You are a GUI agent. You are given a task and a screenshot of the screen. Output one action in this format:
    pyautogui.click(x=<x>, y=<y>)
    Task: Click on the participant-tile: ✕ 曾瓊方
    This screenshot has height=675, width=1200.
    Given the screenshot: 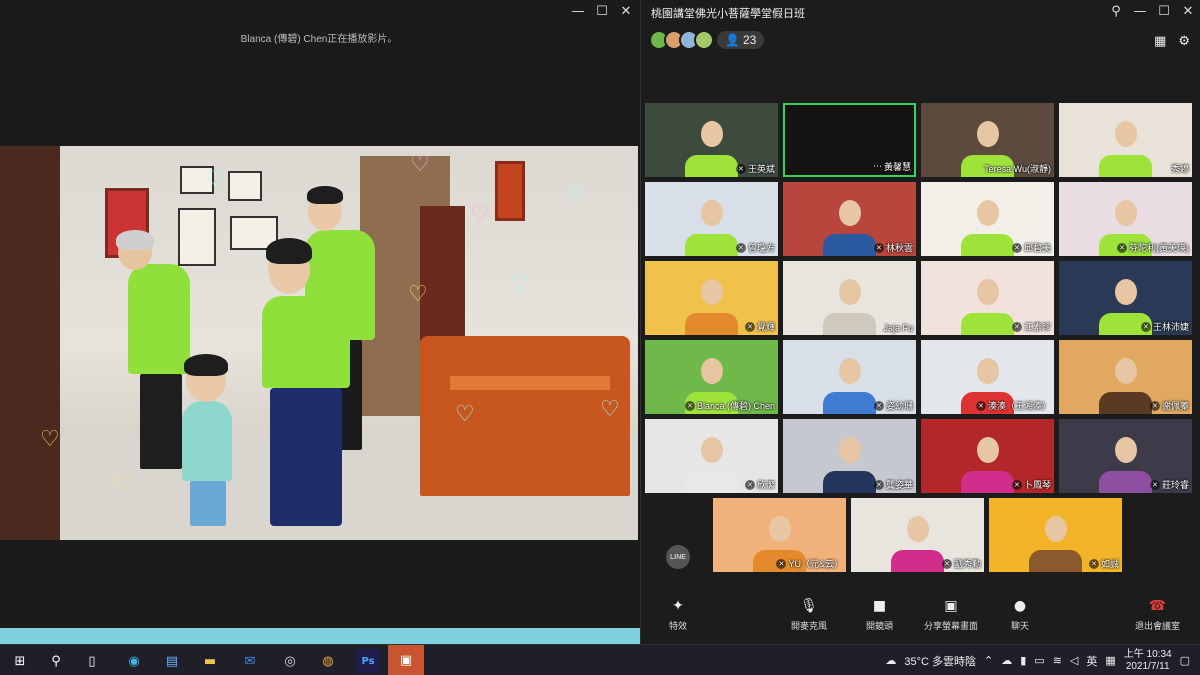 What is the action you would take?
    pyautogui.click(x=711, y=219)
    